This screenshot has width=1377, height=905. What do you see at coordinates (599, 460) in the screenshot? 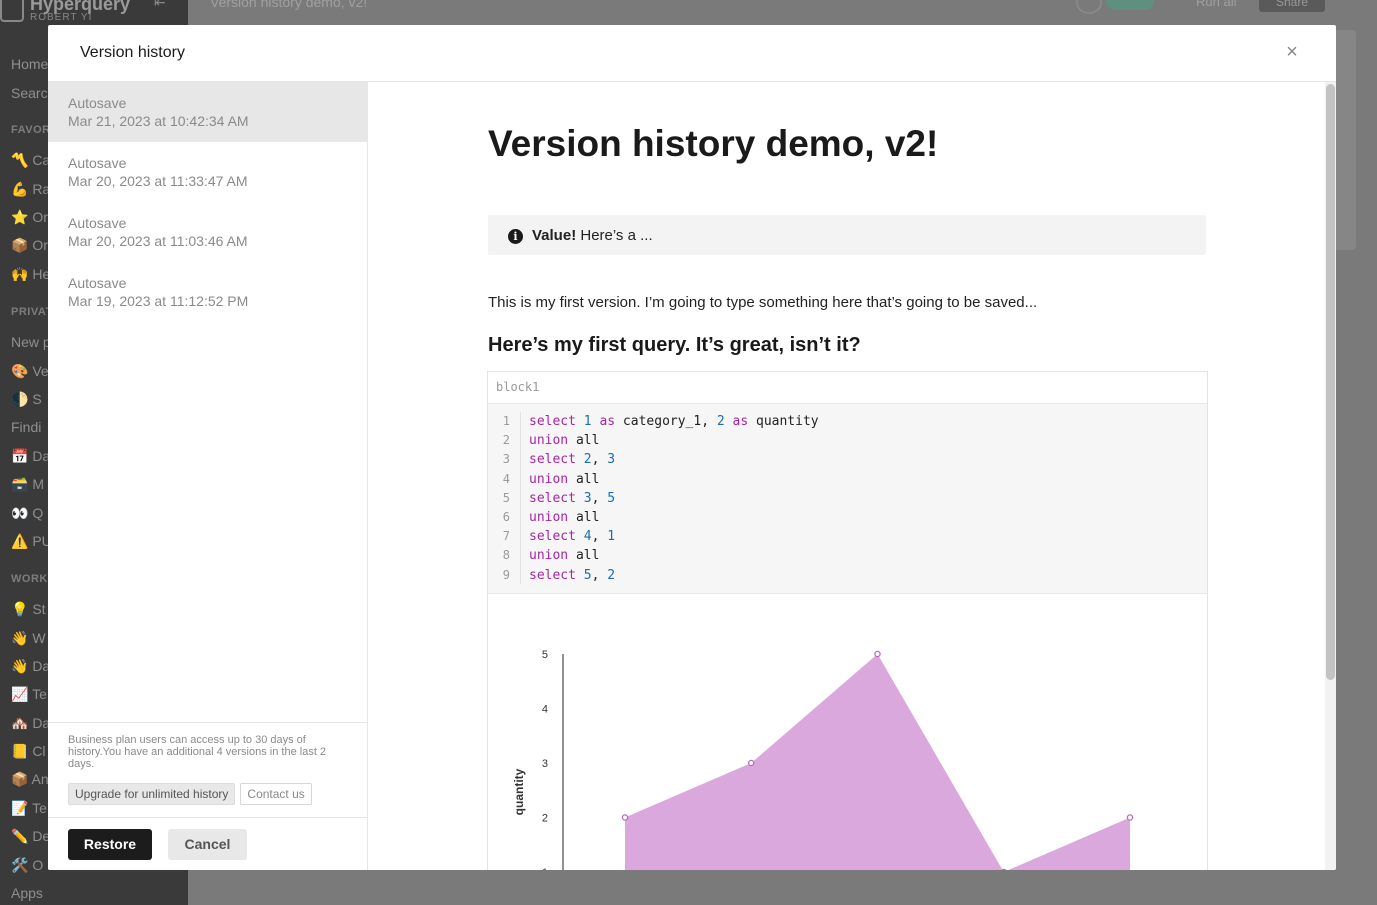
I see `code-token: ,` at bounding box center [599, 460].